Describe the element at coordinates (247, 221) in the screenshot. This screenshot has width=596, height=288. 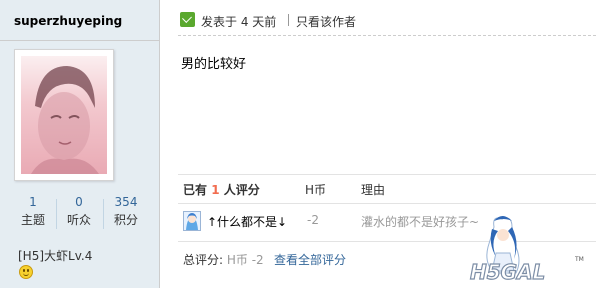
I see `rater-name-link: ↑什么都不是↓` at that location.